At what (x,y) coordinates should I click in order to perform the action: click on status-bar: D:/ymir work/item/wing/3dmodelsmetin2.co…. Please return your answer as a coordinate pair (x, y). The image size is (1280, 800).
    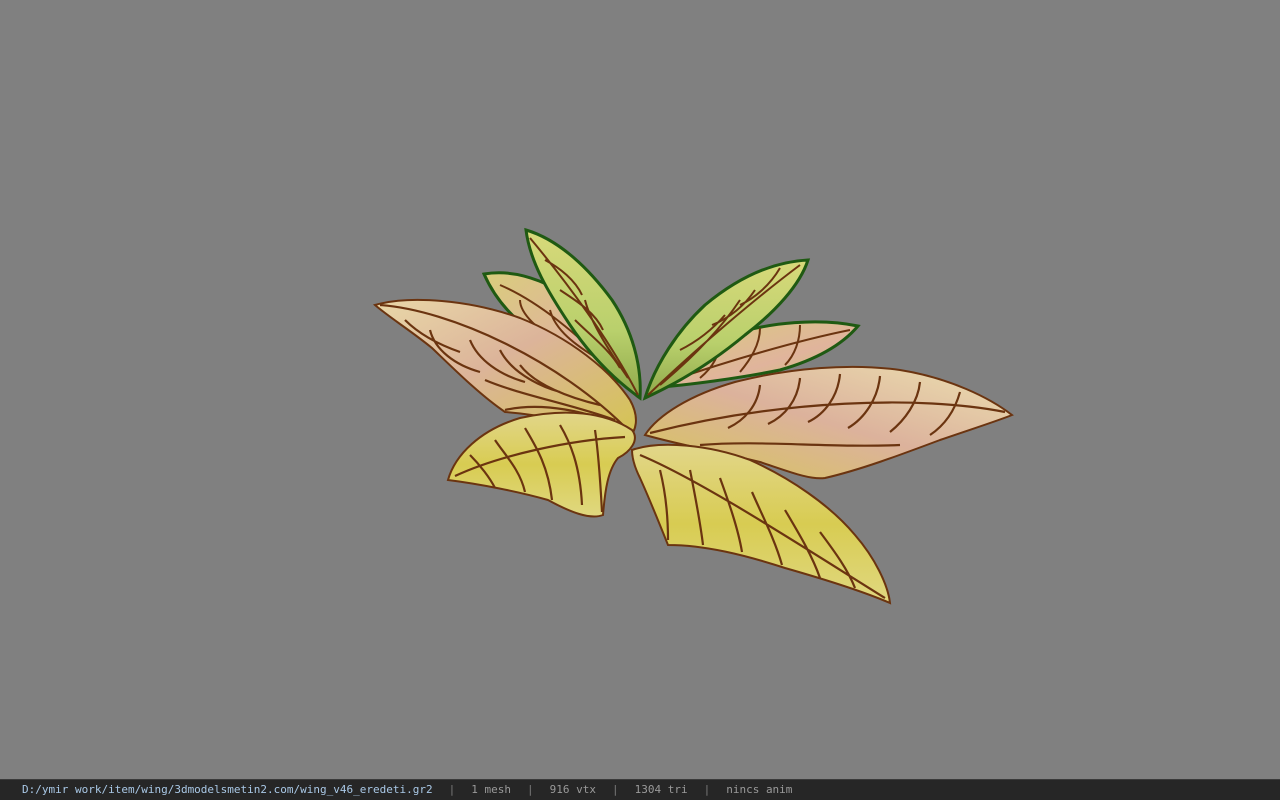
    Looking at the image, I should click on (640, 789).